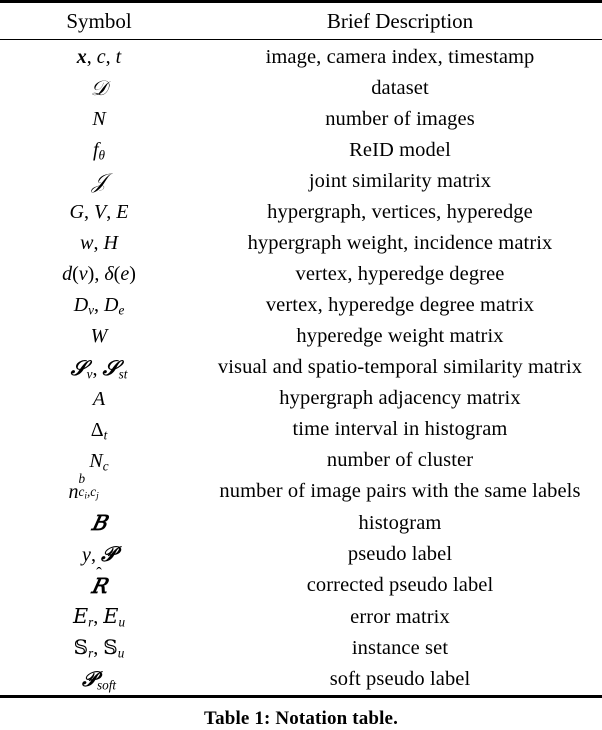 This screenshot has height=730, width=602. What do you see at coordinates (301, 460) in the screenshot?
I see `table-row: Nc number of cluster` at bounding box center [301, 460].